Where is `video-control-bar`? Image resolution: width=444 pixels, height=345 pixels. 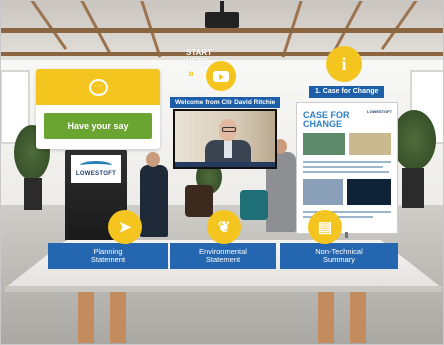 video-control-bar is located at coordinates (225, 164).